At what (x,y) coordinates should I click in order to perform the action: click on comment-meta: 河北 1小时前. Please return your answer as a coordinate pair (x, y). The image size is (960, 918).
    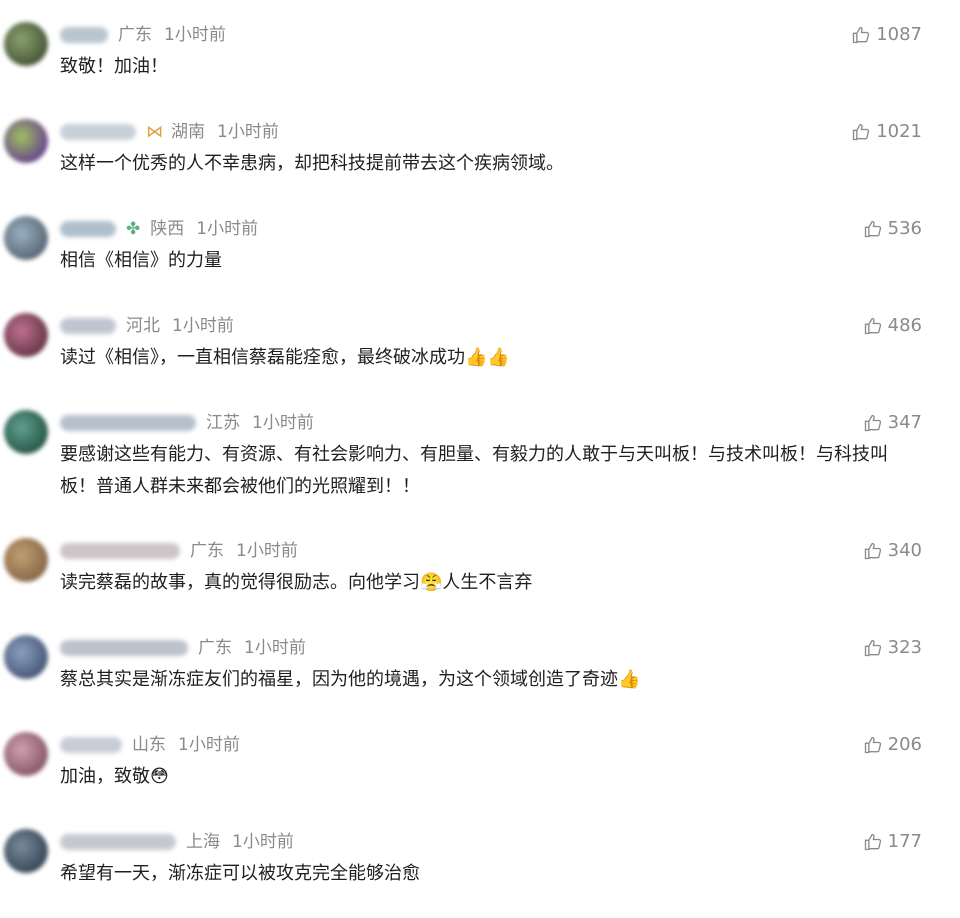
    Looking at the image, I should click on (147, 326).